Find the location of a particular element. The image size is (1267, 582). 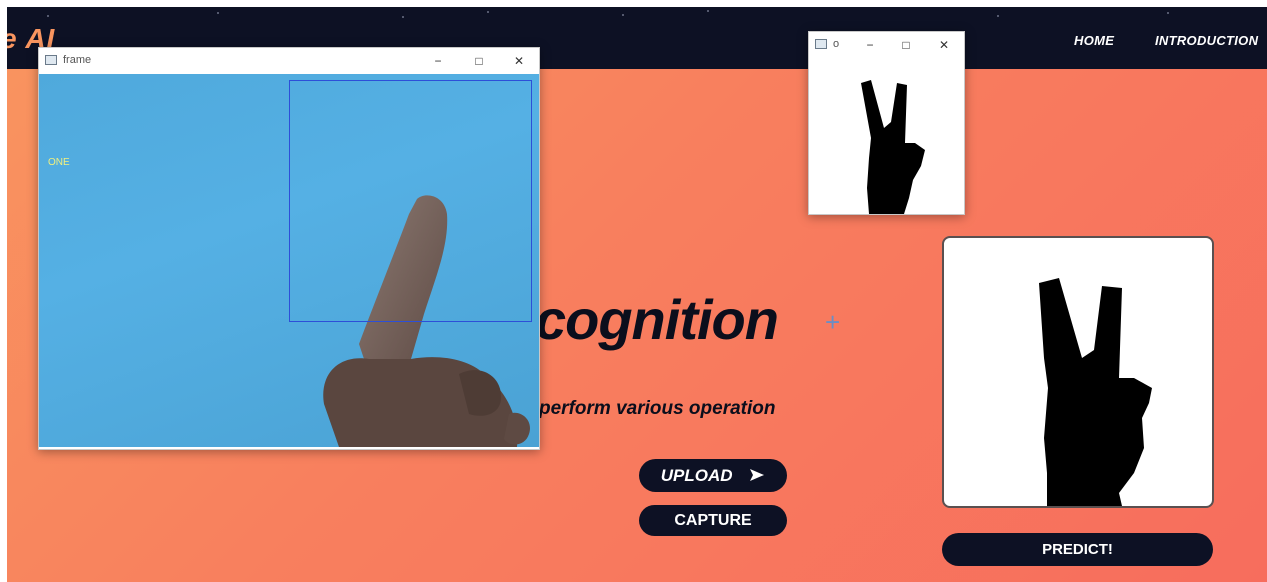

hand-mask-image is located at coordinates (886, 136).